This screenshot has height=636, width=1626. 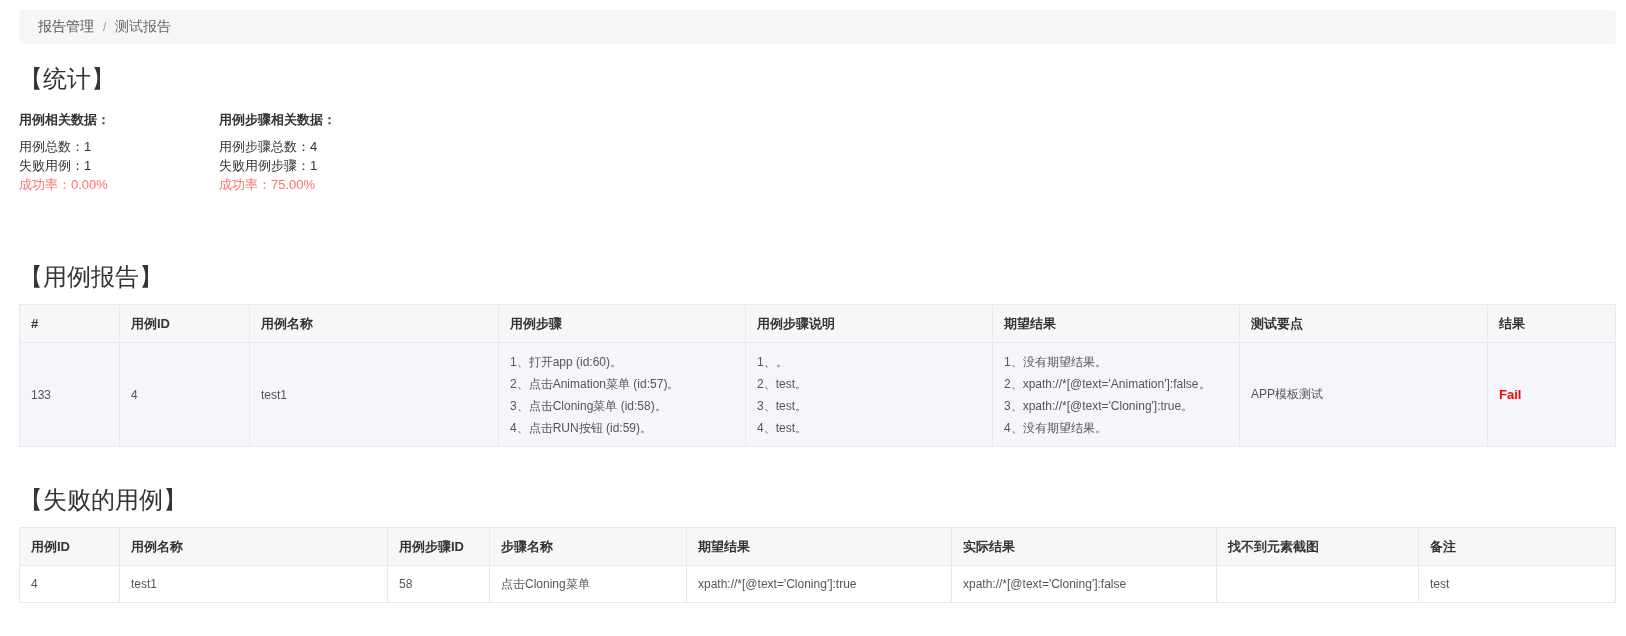 I want to click on stats-line: 用例总数：1, so click(x=56, y=147).